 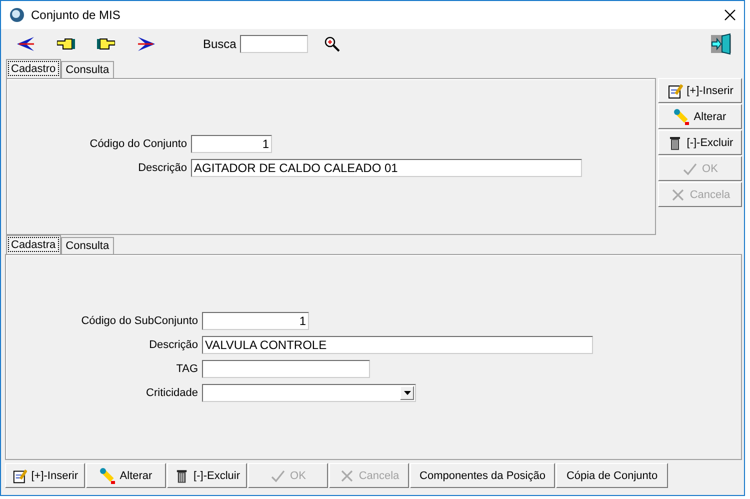 I want to click on caret-icon, so click(x=407, y=393).